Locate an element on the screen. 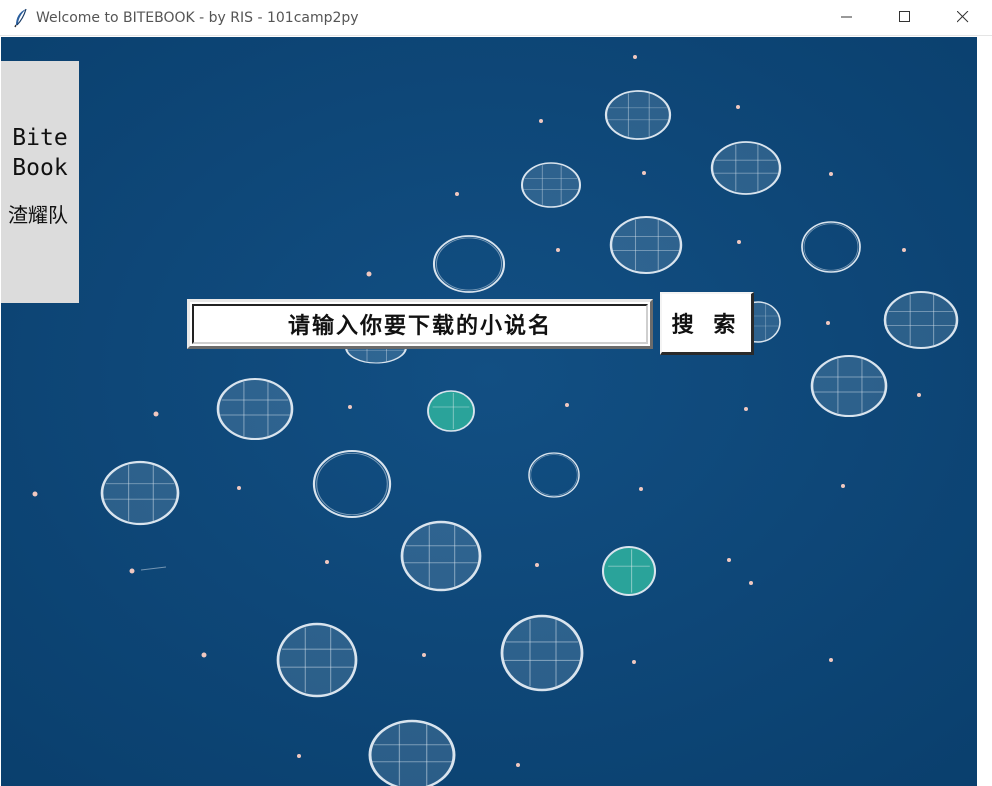  search-input is located at coordinates (420, 324).